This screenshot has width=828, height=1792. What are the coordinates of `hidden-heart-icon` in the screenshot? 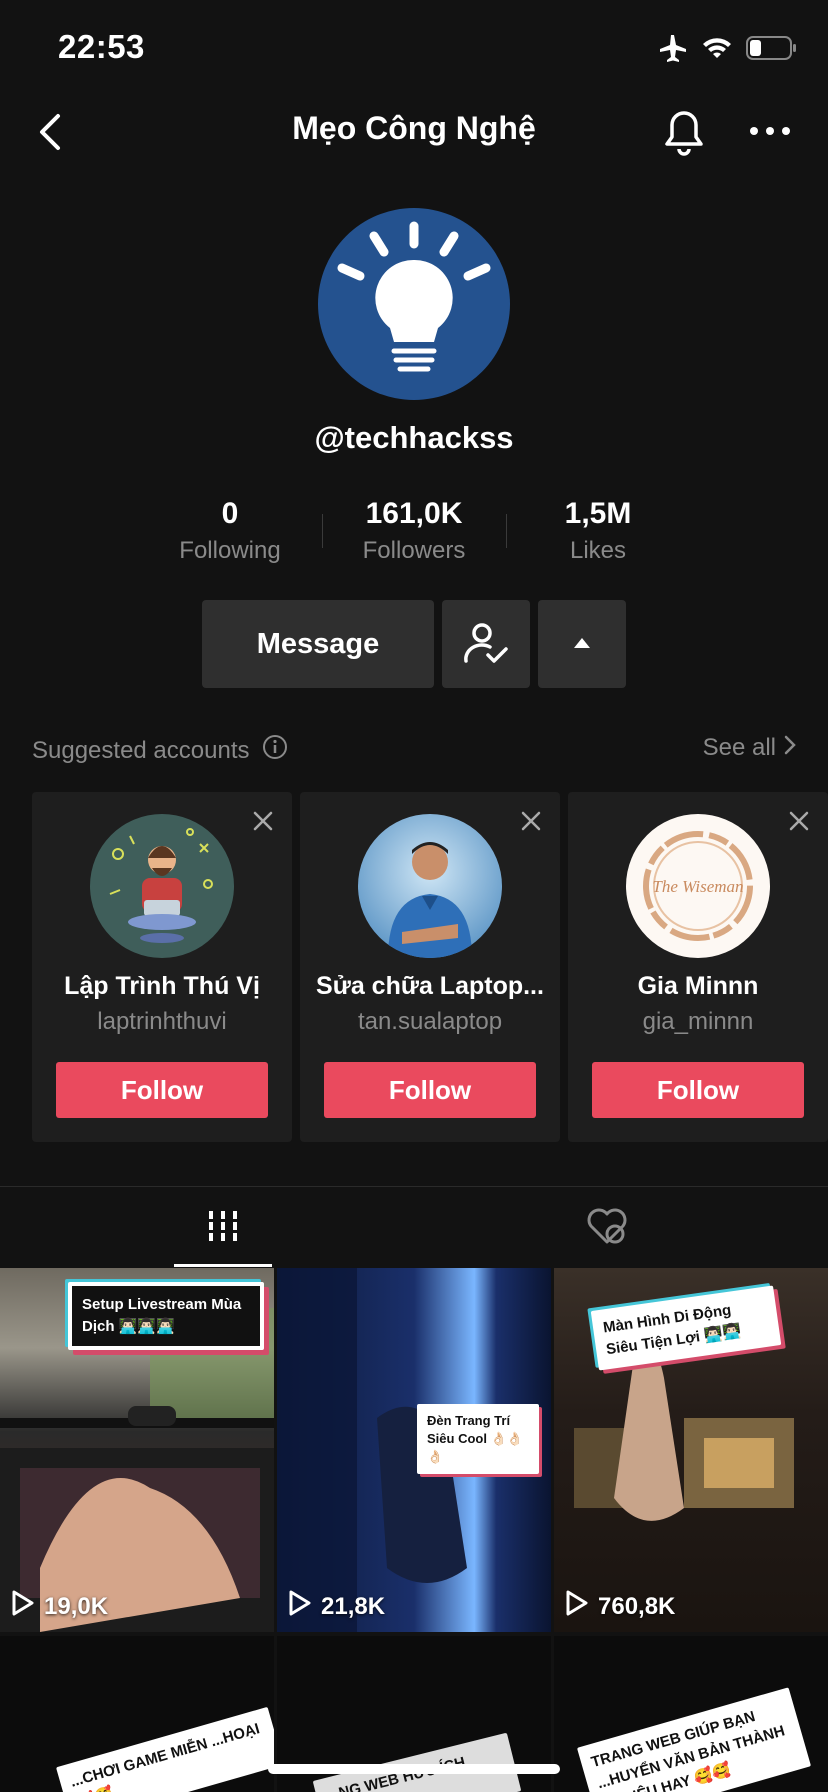 It's located at (607, 1228).